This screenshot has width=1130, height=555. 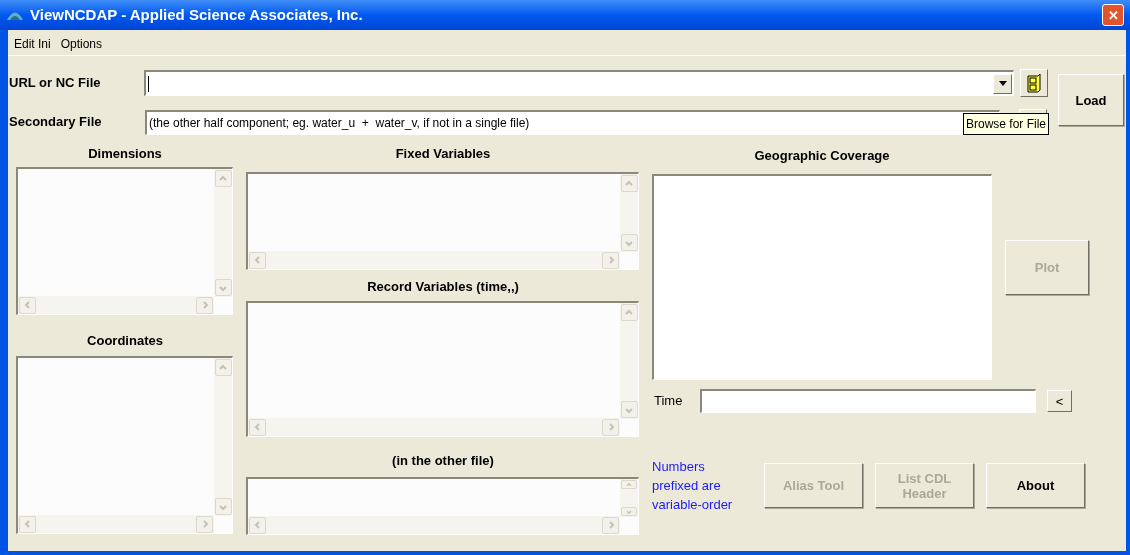 I want to click on menu-item: Options, so click(x=81, y=43).